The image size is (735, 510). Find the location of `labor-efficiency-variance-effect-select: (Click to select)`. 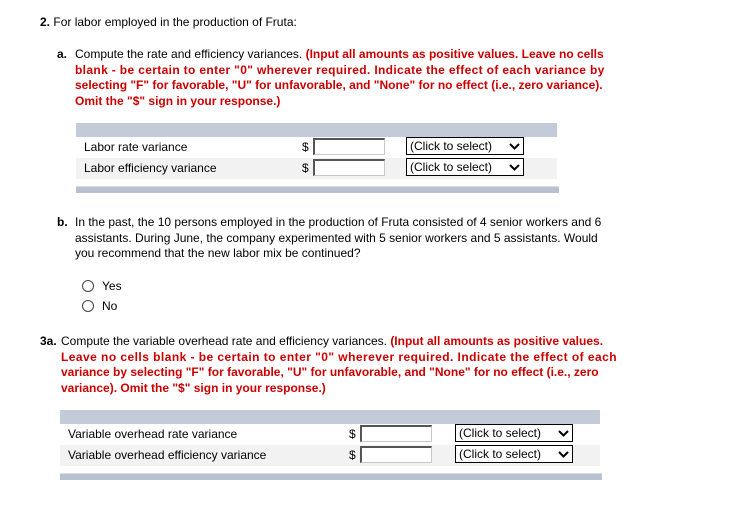

labor-efficiency-variance-effect-select: (Click to select) is located at coordinates (465, 167).